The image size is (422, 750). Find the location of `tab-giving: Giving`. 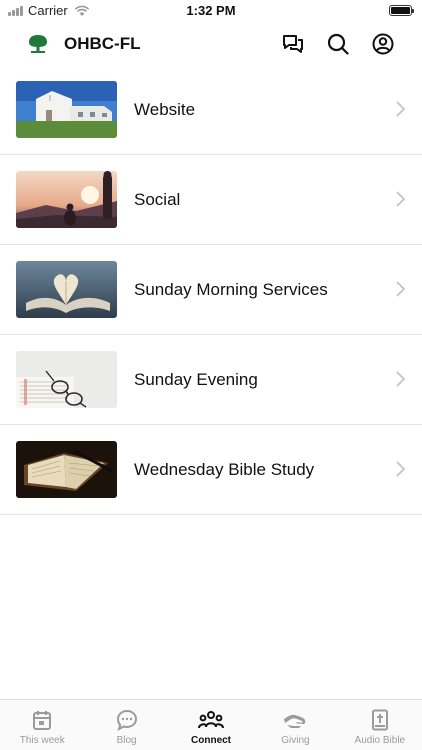

tab-giving: Giving is located at coordinates (295, 725).